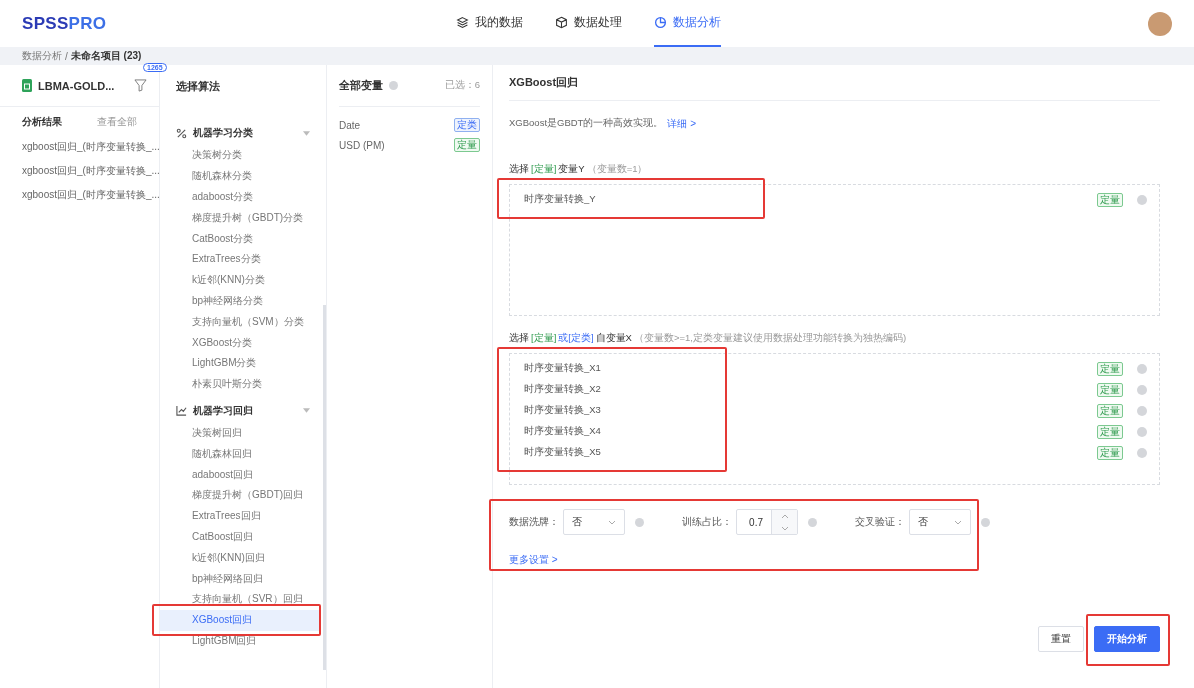 The width and height of the screenshot is (1194, 688). What do you see at coordinates (240, 218) in the screenshot?
I see `algorithm-item: 梯度提升树（GBDT)分类` at bounding box center [240, 218].